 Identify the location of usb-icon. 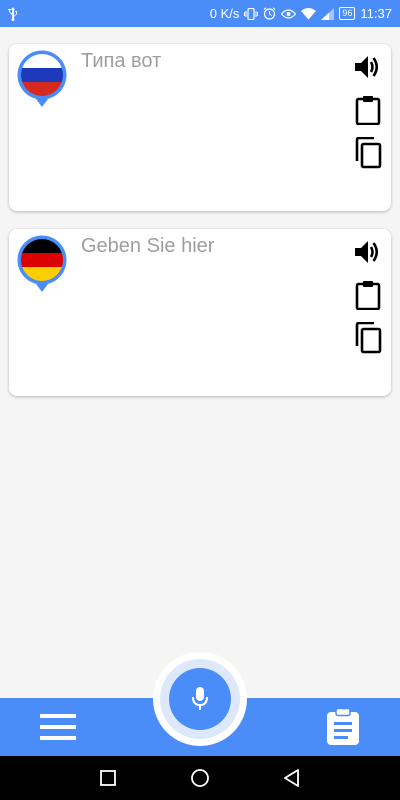
(13, 13).